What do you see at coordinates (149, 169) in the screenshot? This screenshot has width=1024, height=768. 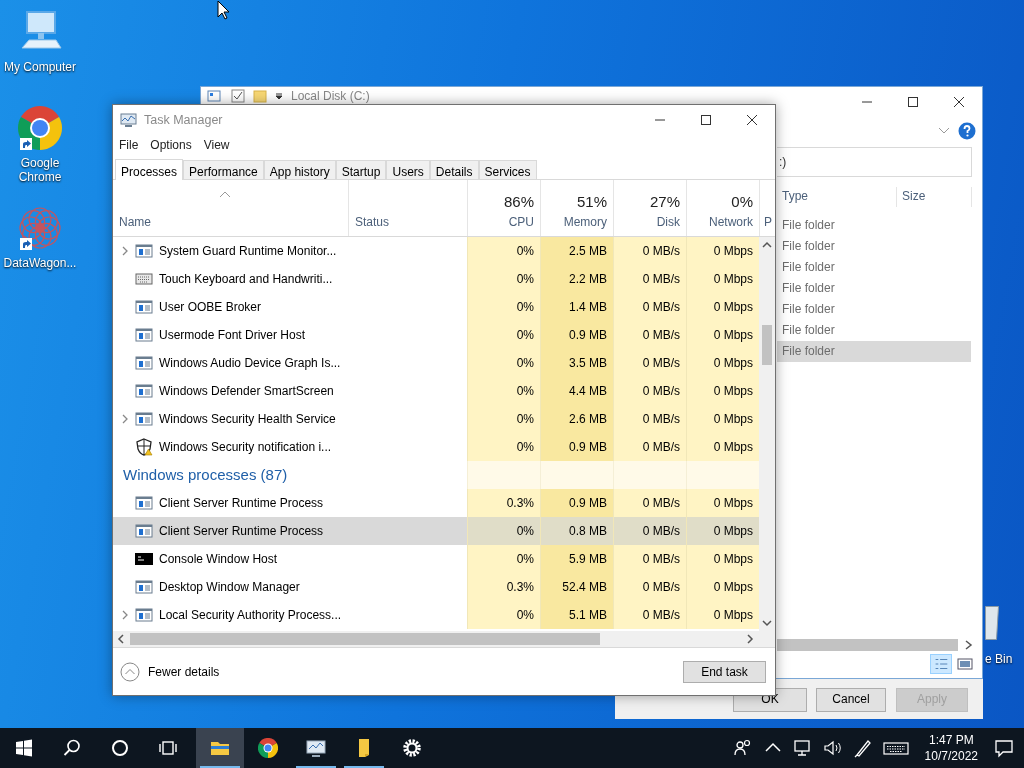 I see `tab: Processes` at bounding box center [149, 169].